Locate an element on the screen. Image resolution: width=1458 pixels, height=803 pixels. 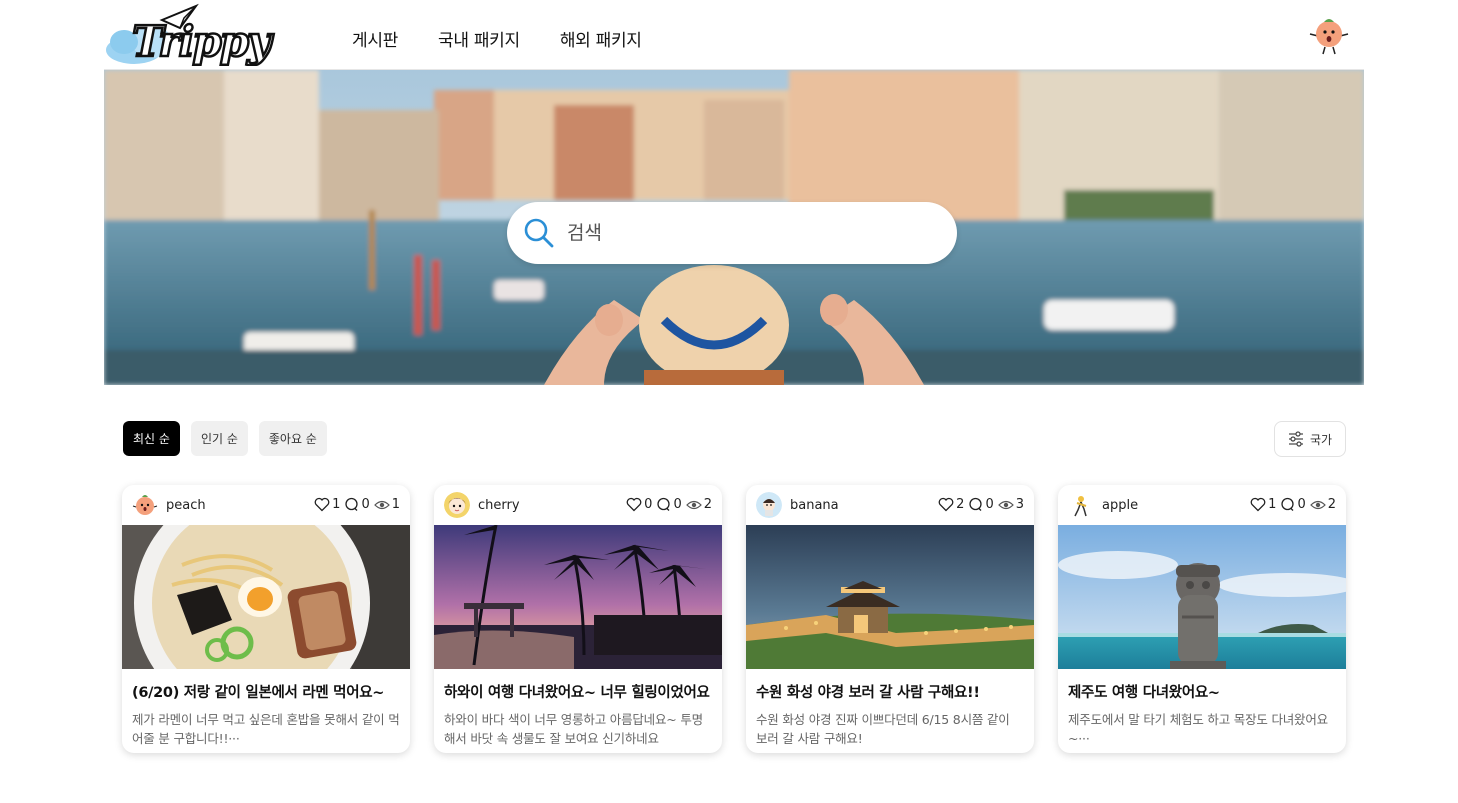
username: apple is located at coordinates (1120, 505).